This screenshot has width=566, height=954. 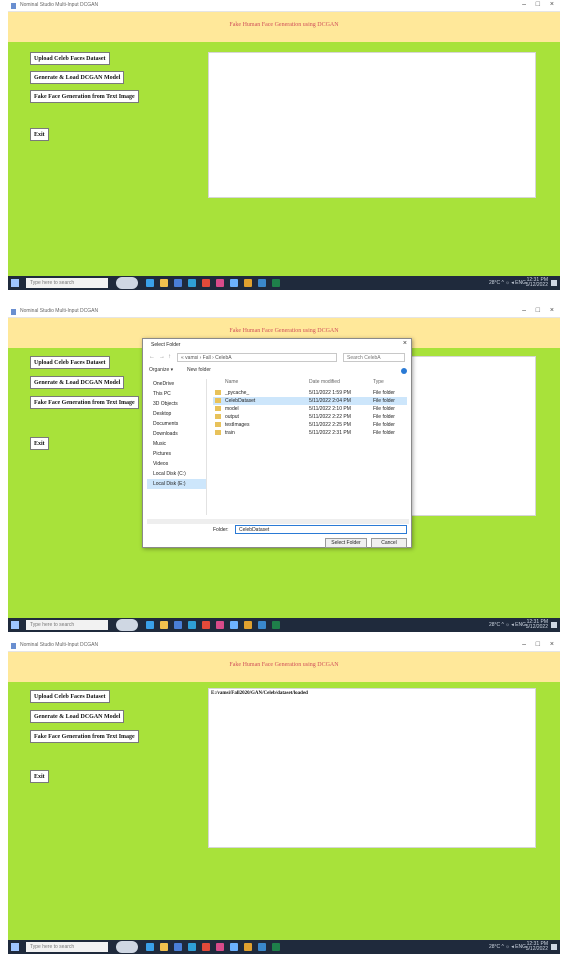 I want to click on horizontal-scrollbar, so click(x=278, y=521).